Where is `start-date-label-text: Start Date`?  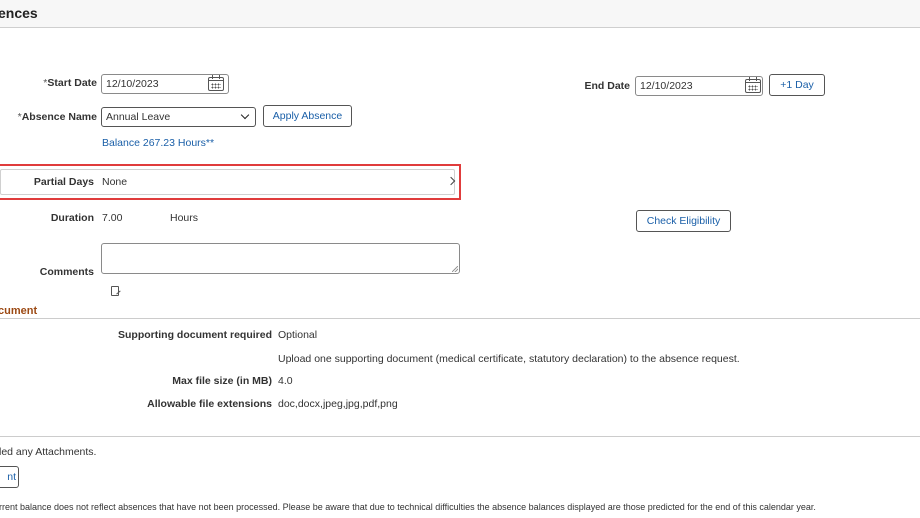 start-date-label-text: Start Date is located at coordinates (72, 83).